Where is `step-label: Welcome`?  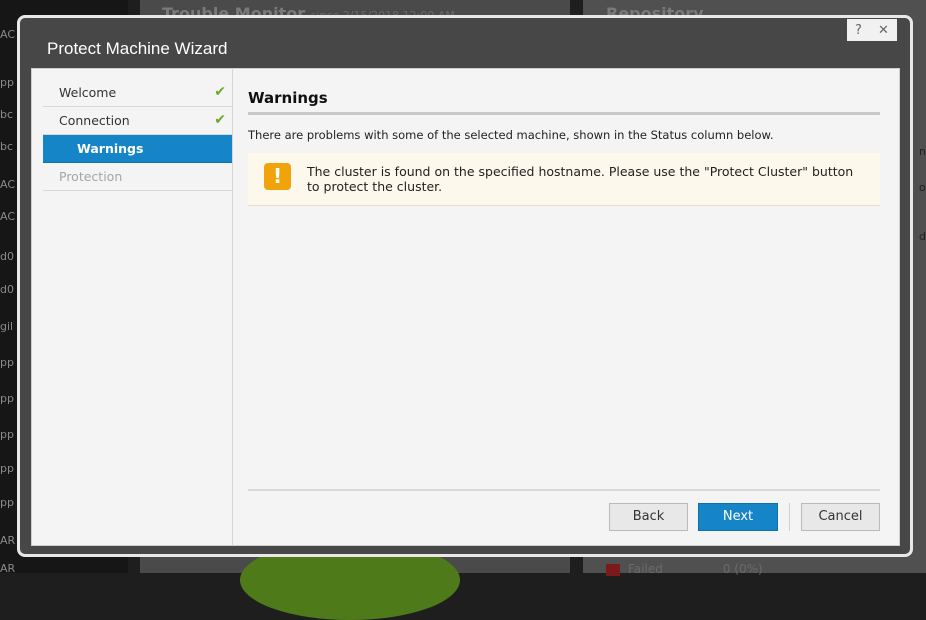 step-label: Welcome is located at coordinates (88, 92).